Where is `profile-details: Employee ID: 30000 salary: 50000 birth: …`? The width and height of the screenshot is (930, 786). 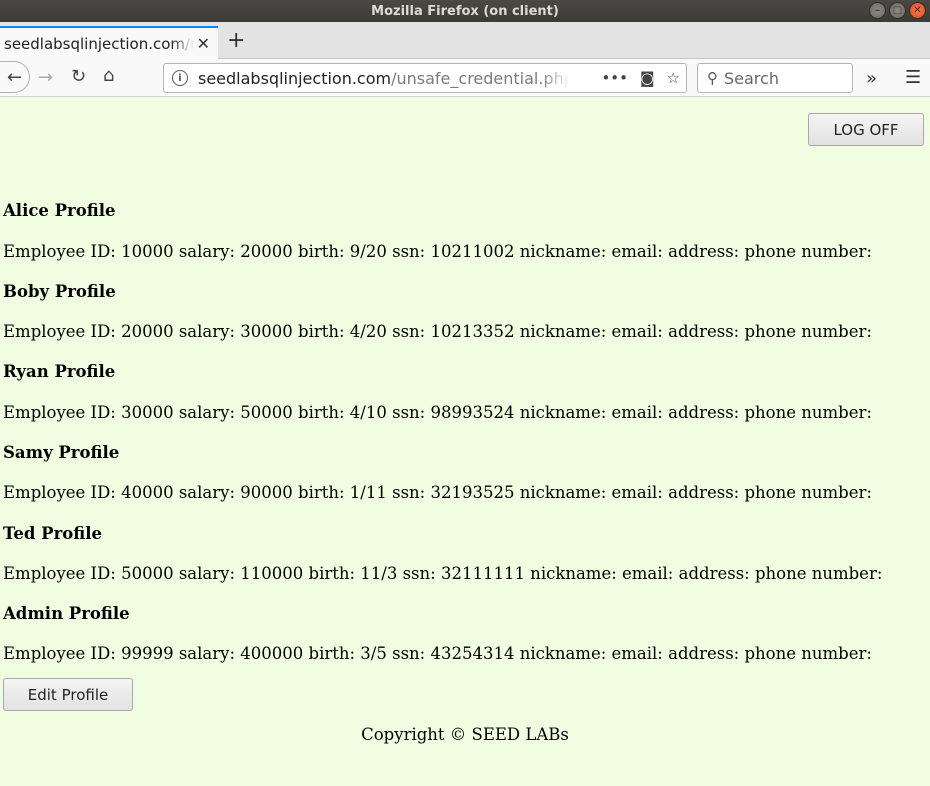 profile-details: Employee ID: 30000 salary: 50000 birth: … is located at coordinates (437, 412).